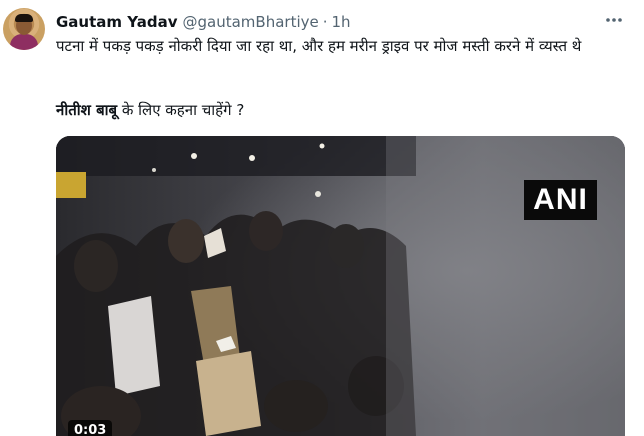 The height and width of the screenshot is (436, 644). Describe the element at coordinates (251, 22) in the screenshot. I see `author-handle: @gautamBhartiye` at that location.